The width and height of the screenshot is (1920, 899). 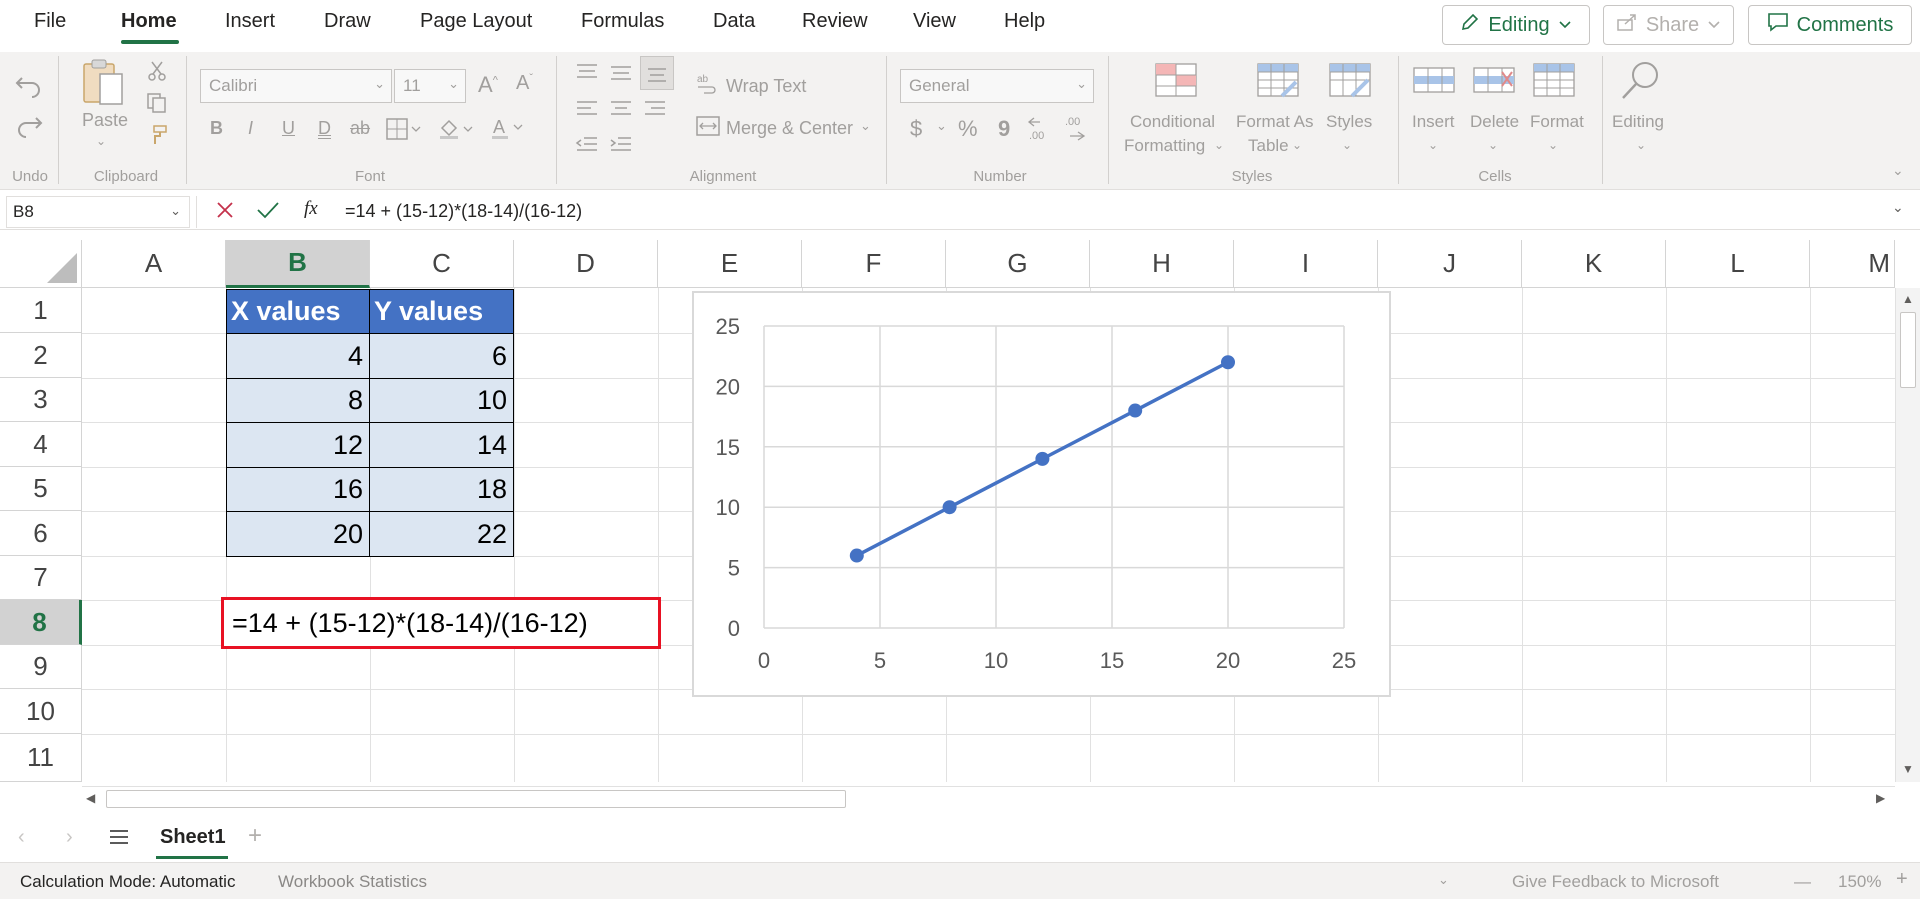 I want to click on increase-decimal-icon: .00, so click(x=1040, y=130).